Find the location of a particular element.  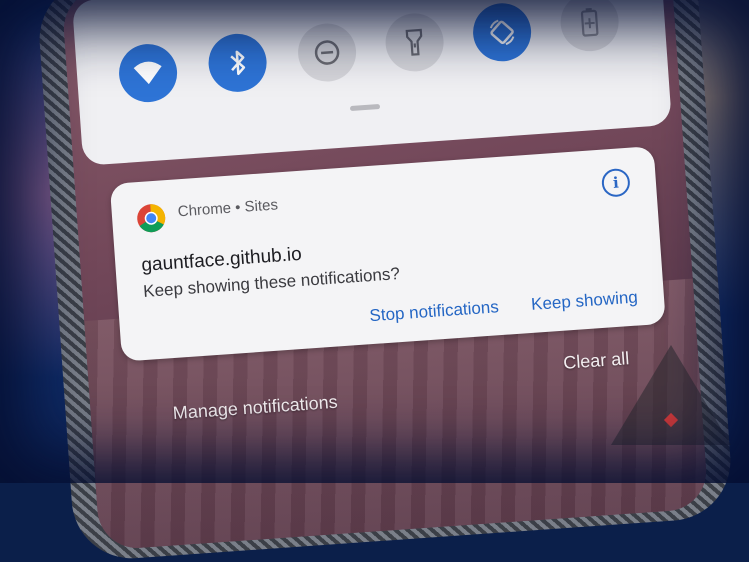

watermark-logo is located at coordinates (671, 395).